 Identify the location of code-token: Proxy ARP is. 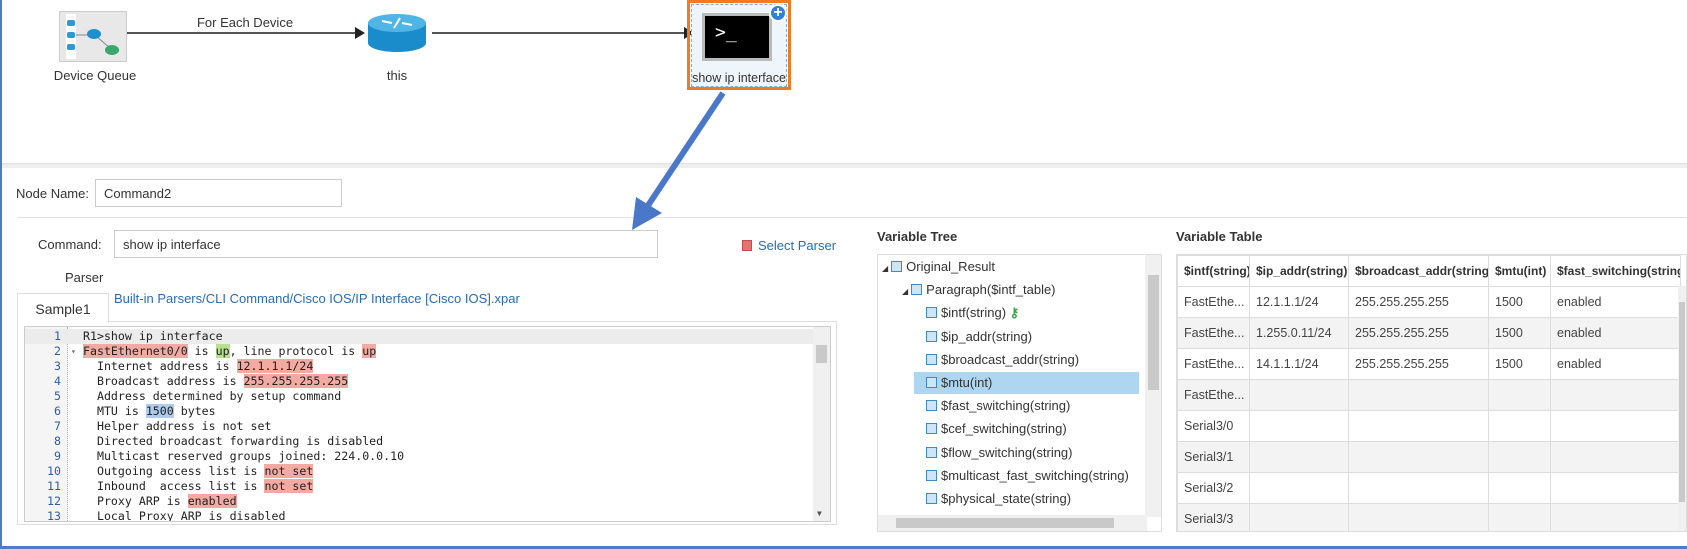
(135, 501).